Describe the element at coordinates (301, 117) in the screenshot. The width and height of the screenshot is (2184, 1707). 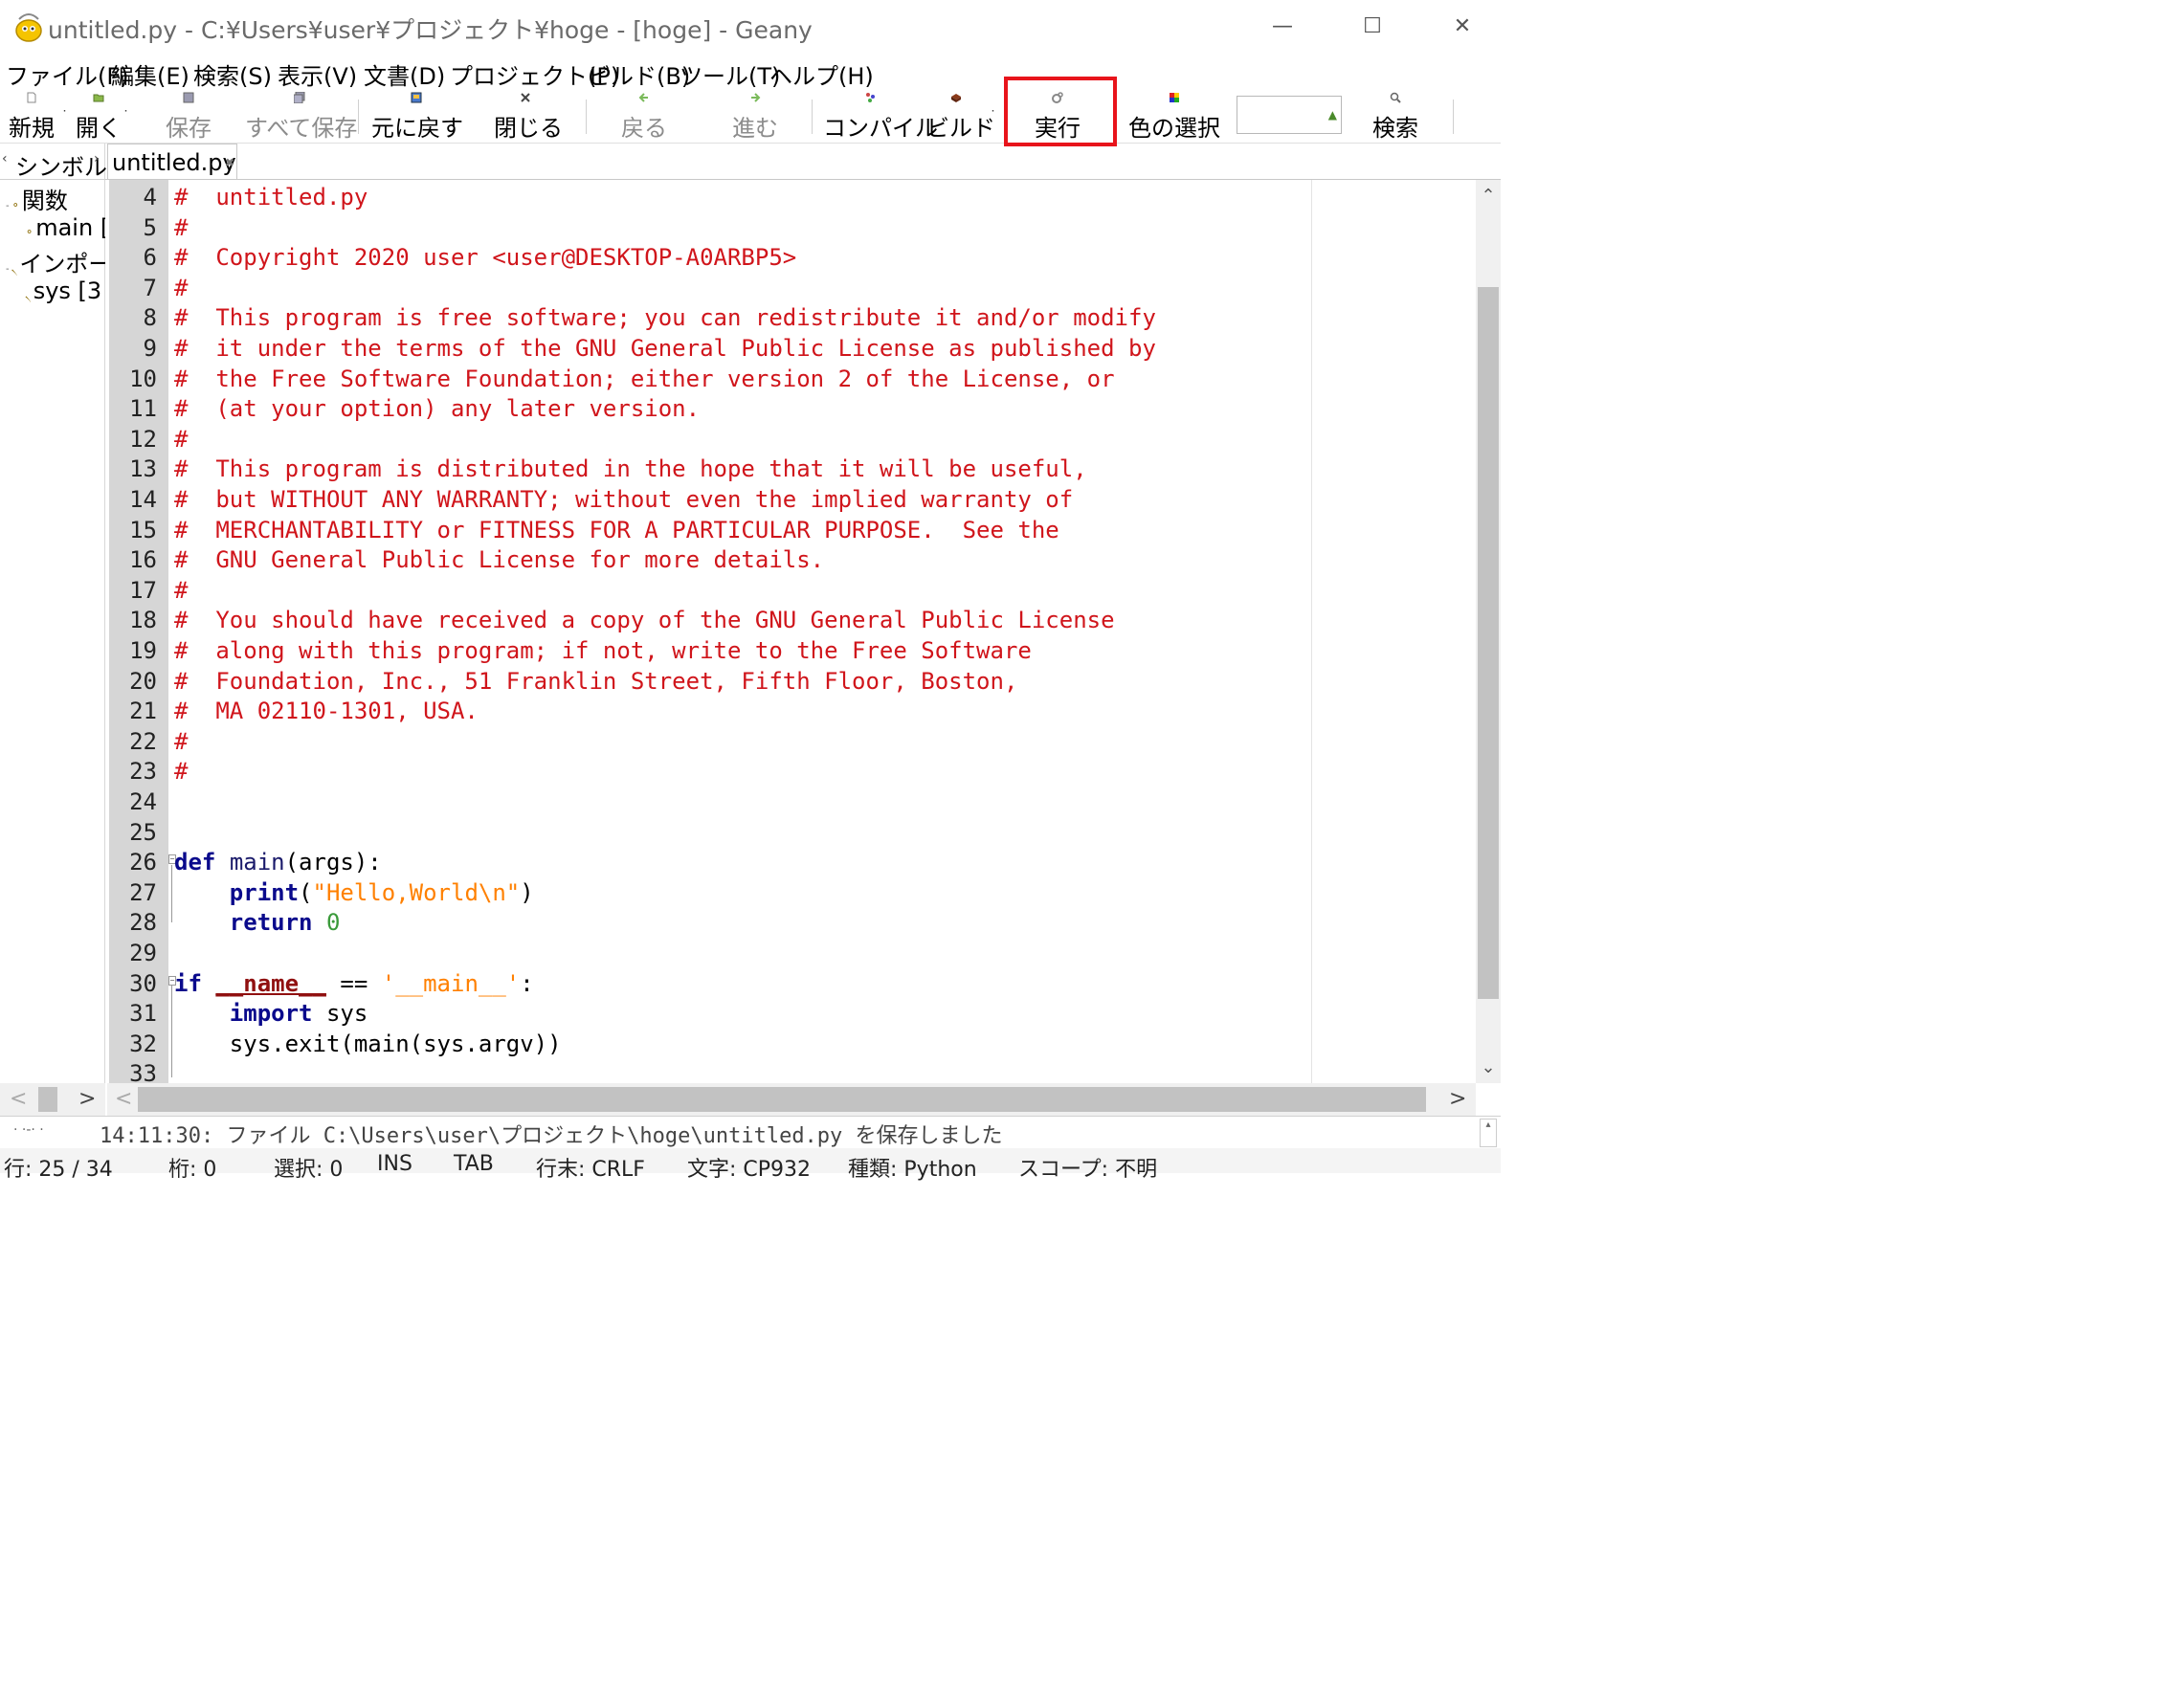
I see `save-all-button: すべて保存` at that location.